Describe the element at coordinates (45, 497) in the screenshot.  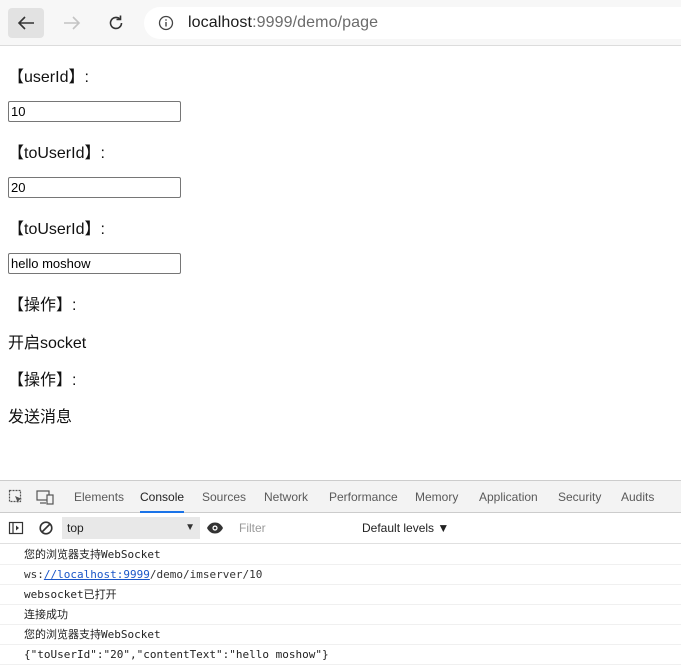
I see `device-toolbar-icon` at that location.